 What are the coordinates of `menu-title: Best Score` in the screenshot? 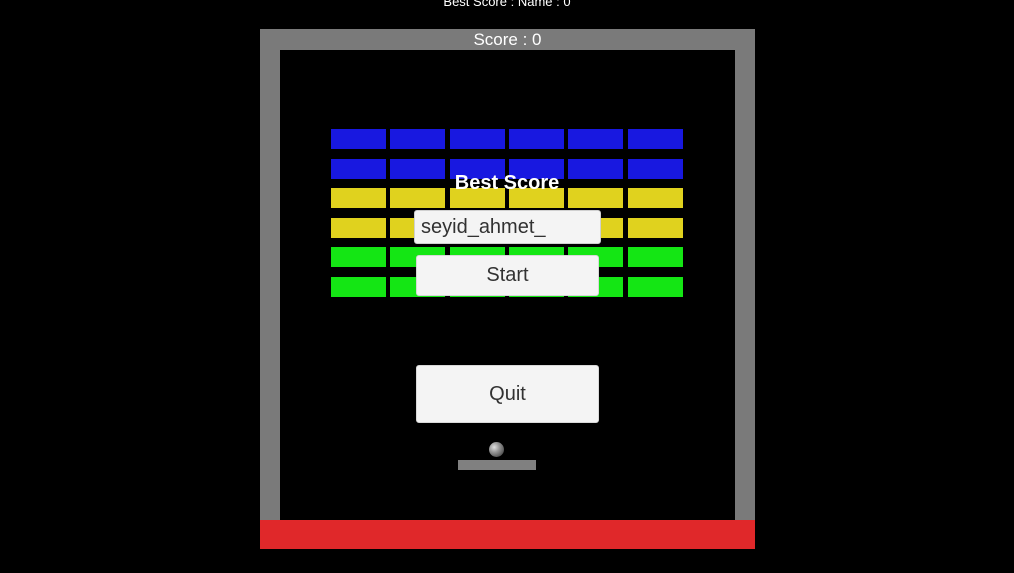 It's located at (507, 183).